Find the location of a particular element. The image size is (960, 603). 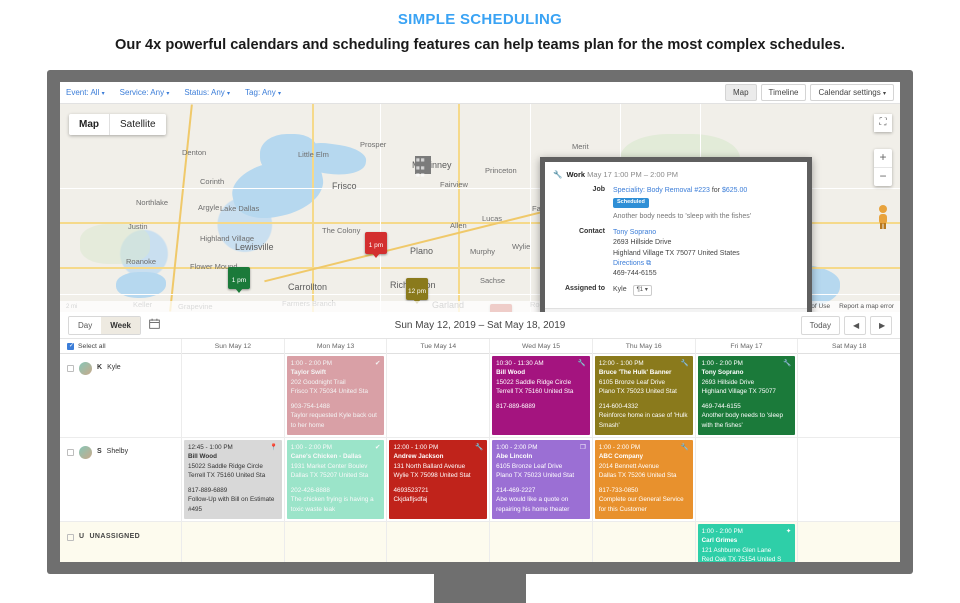

event-address-line2: Wylie TX 75098 United Stat is located at coordinates (432, 476).